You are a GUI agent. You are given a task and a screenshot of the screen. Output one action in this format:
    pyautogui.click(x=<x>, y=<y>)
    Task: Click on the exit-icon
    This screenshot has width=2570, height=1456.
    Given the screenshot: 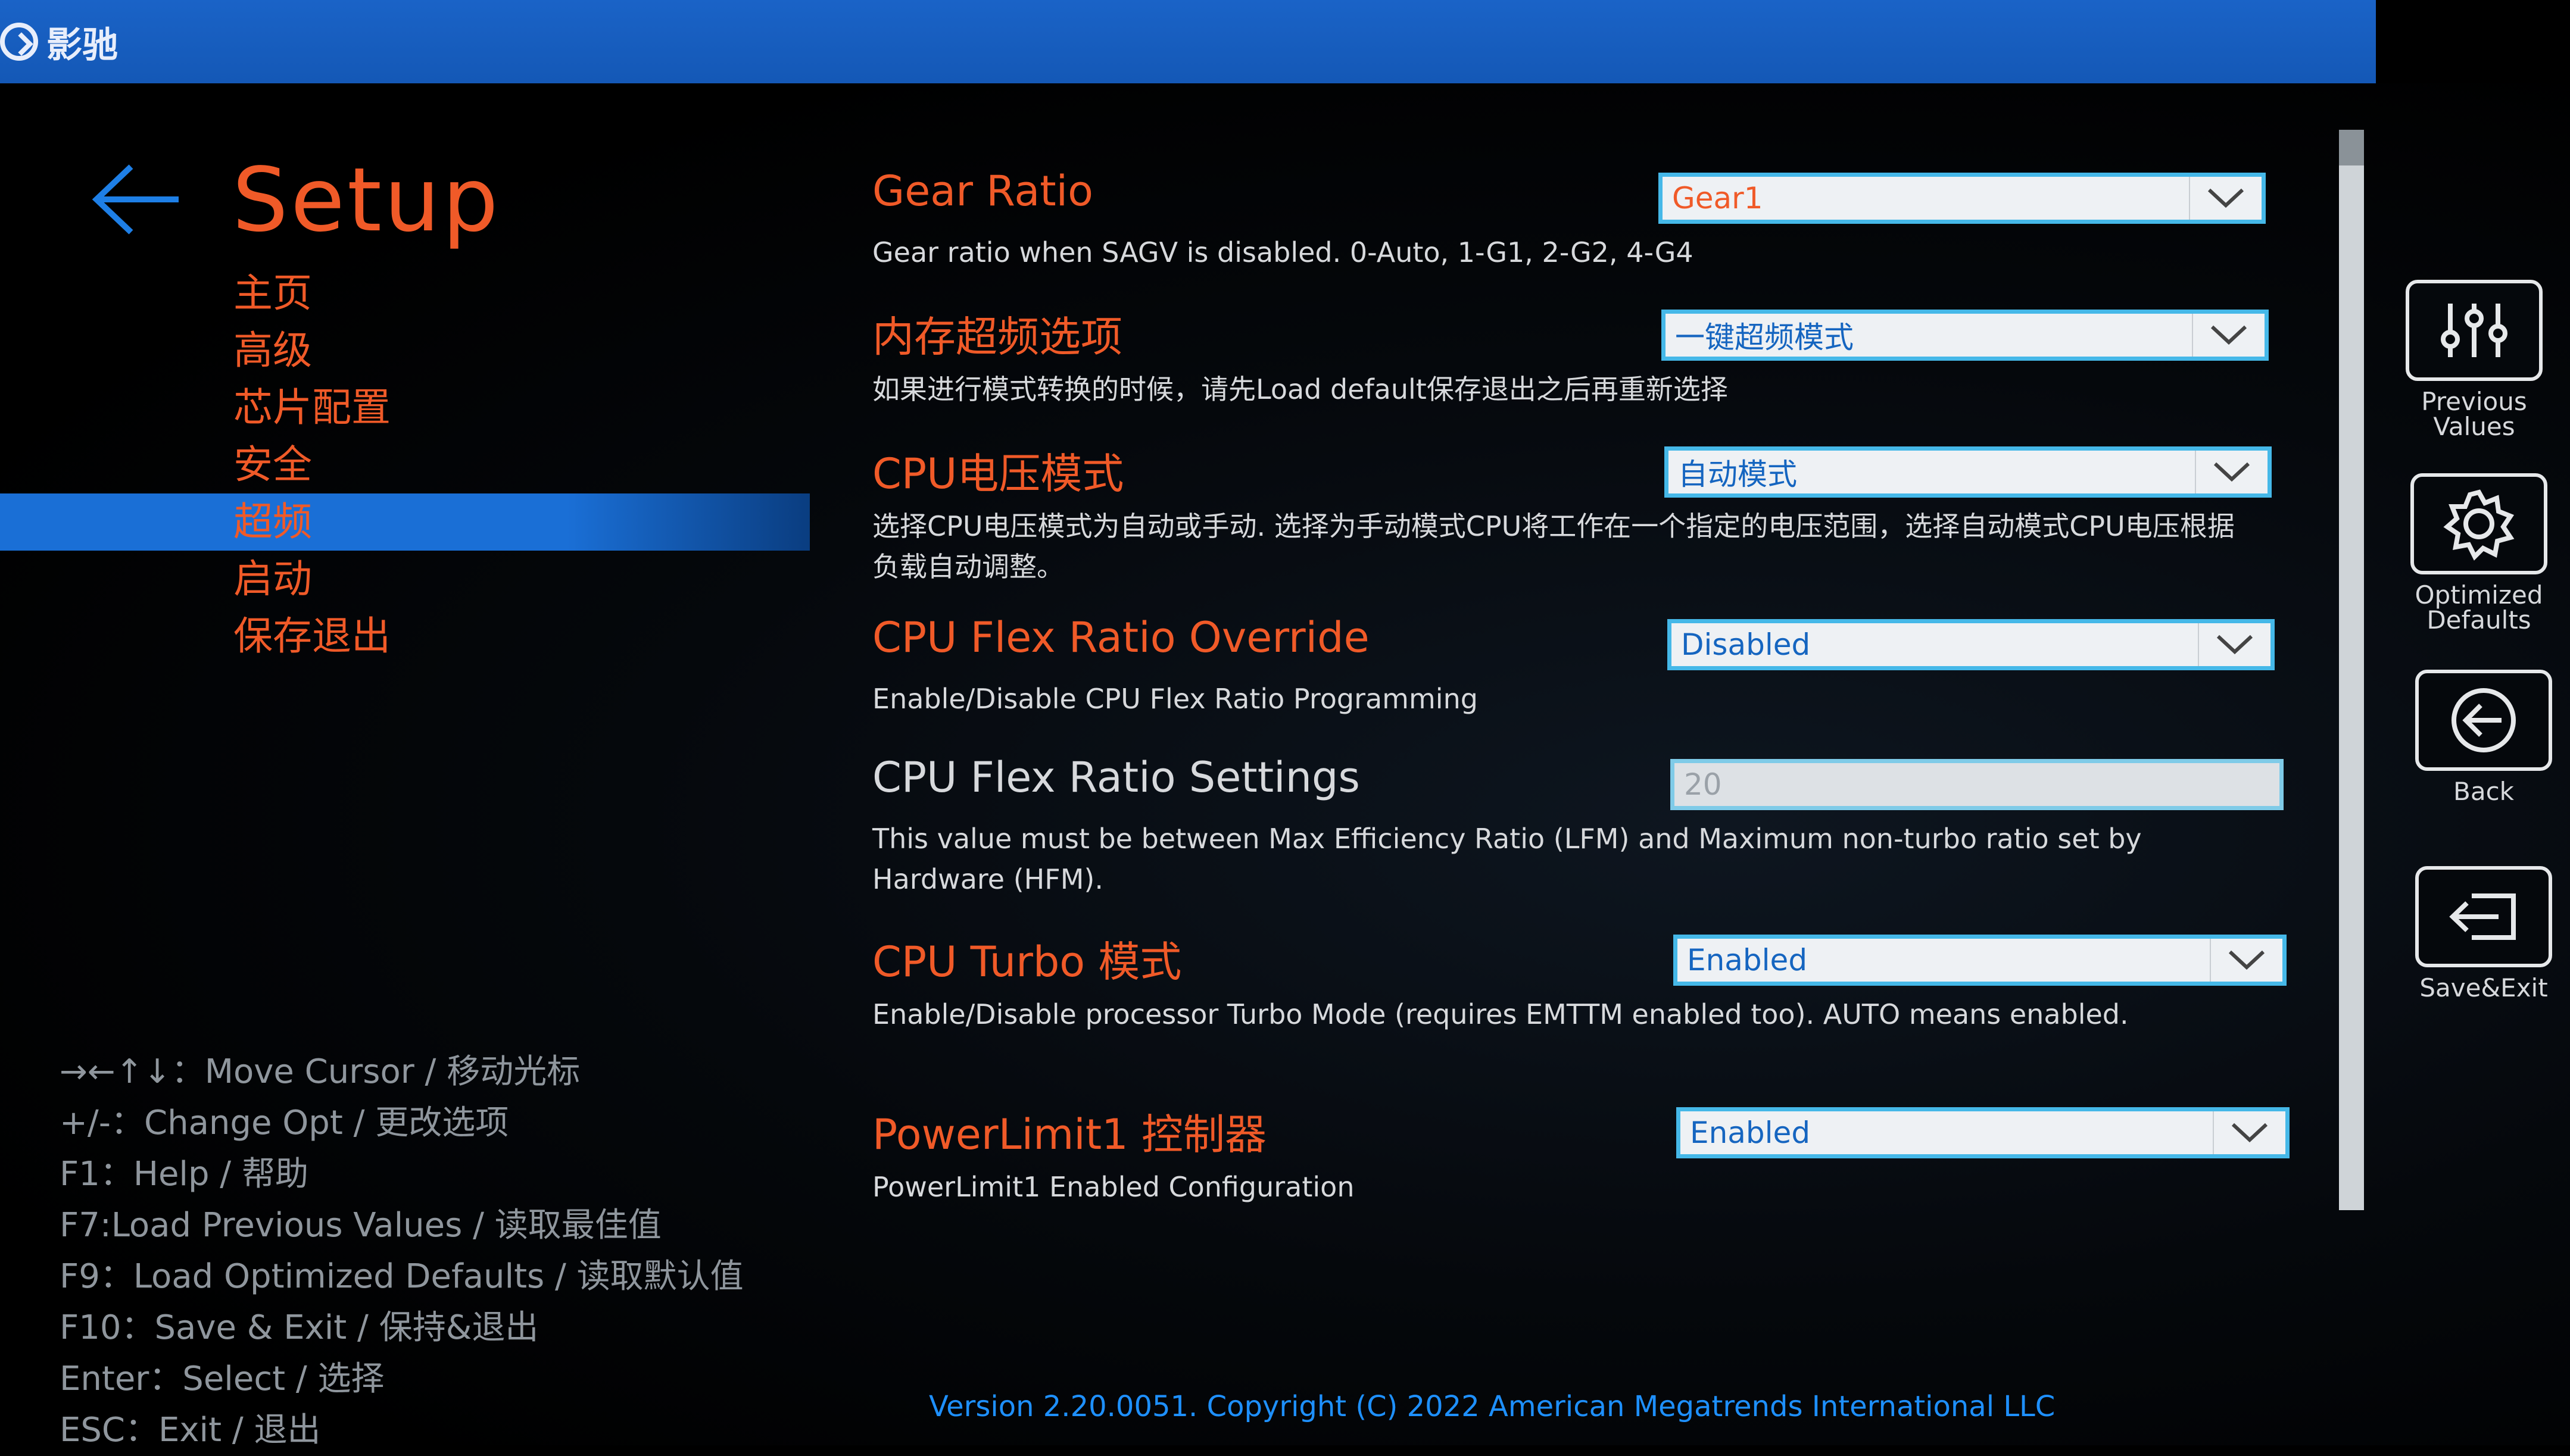 What is the action you would take?
    pyautogui.click(x=2483, y=916)
    